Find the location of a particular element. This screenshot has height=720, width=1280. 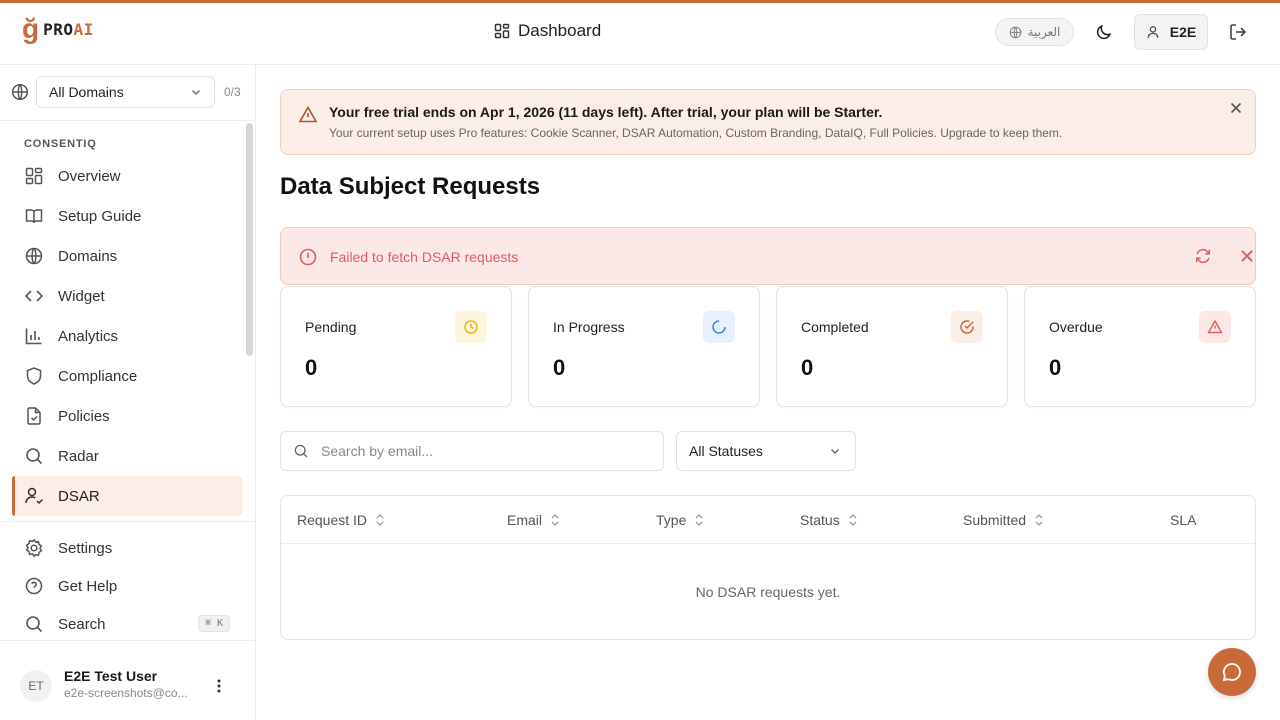

sidebar-item-label: Search is located at coordinates (82, 624).